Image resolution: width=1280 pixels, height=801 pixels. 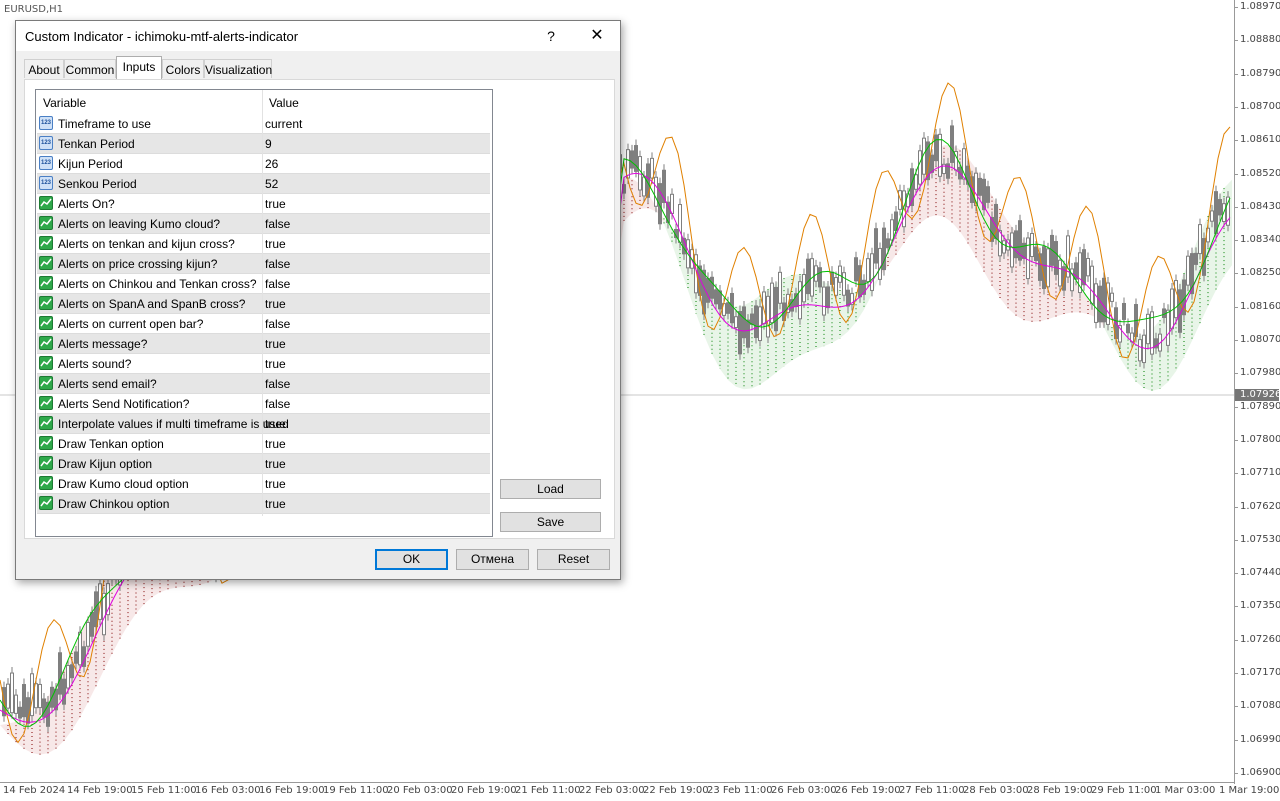 What do you see at coordinates (597, 36) in the screenshot?
I see `close-icon: ✕` at bounding box center [597, 36].